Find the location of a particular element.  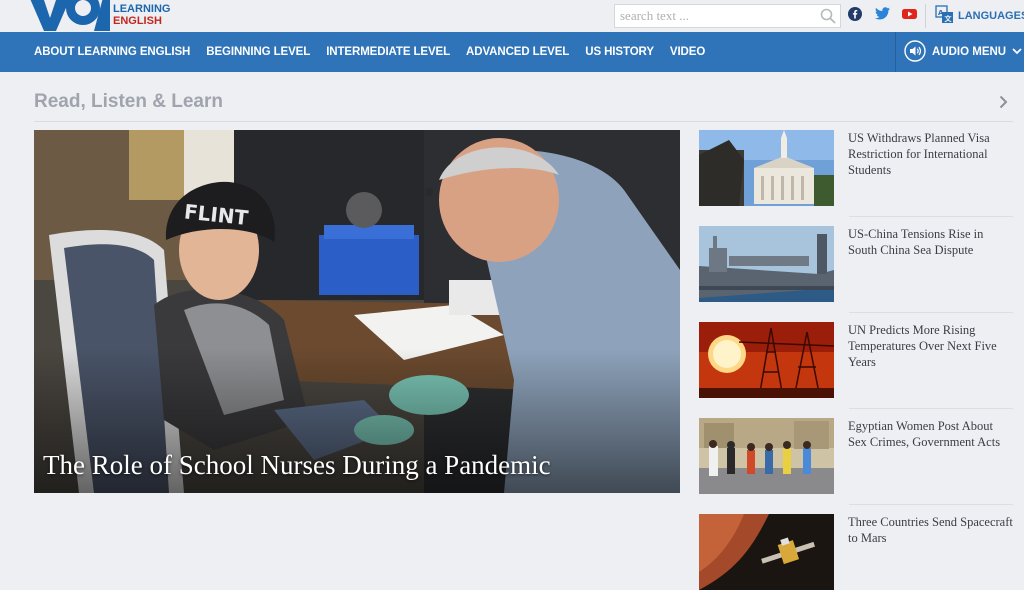

languages-icon: A 文 is located at coordinates (944, 16).